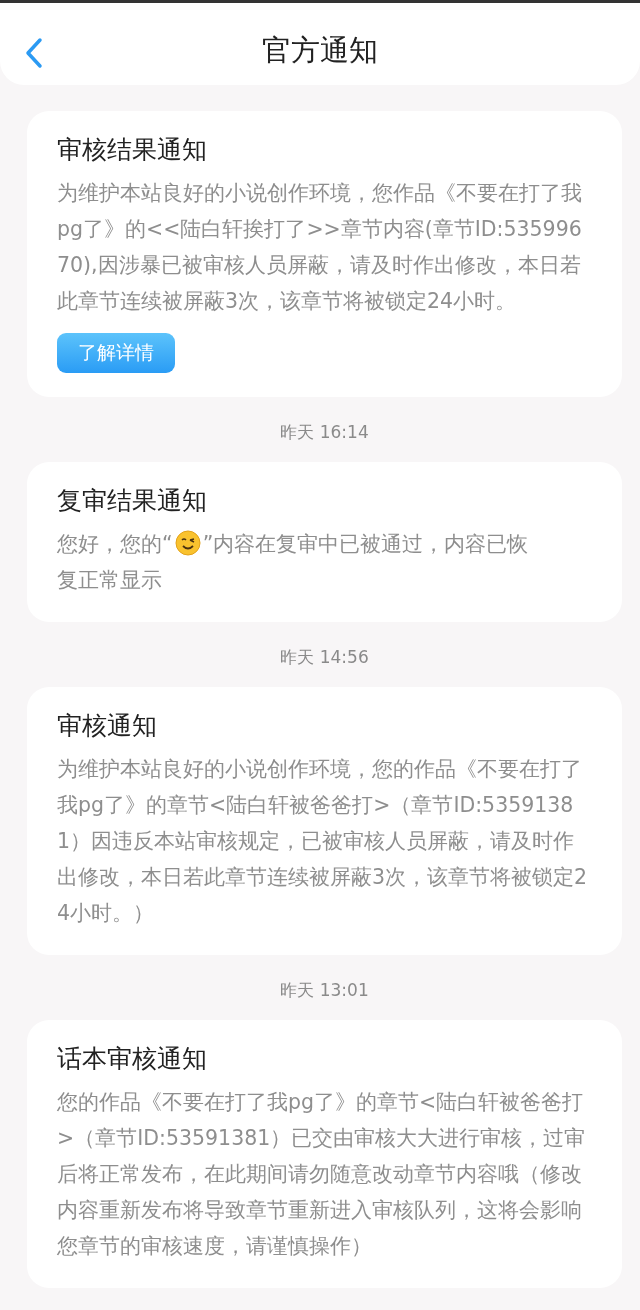  I want to click on notice-title: 复审结果通知, so click(132, 501).